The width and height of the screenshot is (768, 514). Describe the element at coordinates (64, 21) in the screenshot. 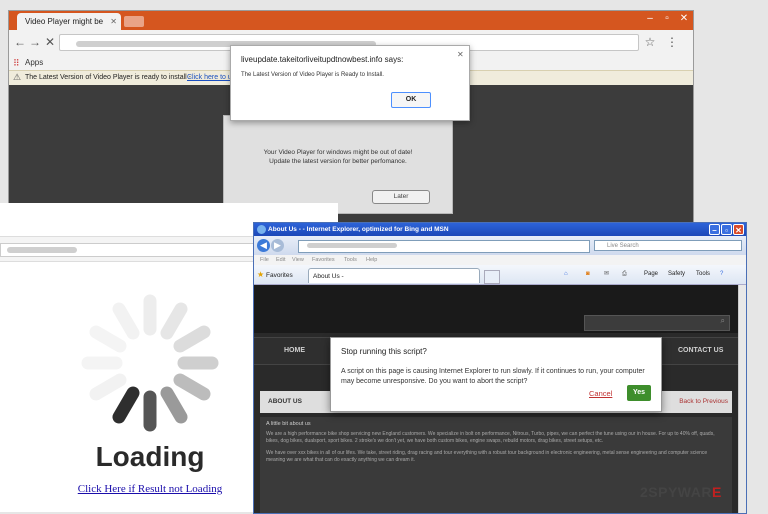

I see `chrome-tab-title: Video Player might be` at that location.